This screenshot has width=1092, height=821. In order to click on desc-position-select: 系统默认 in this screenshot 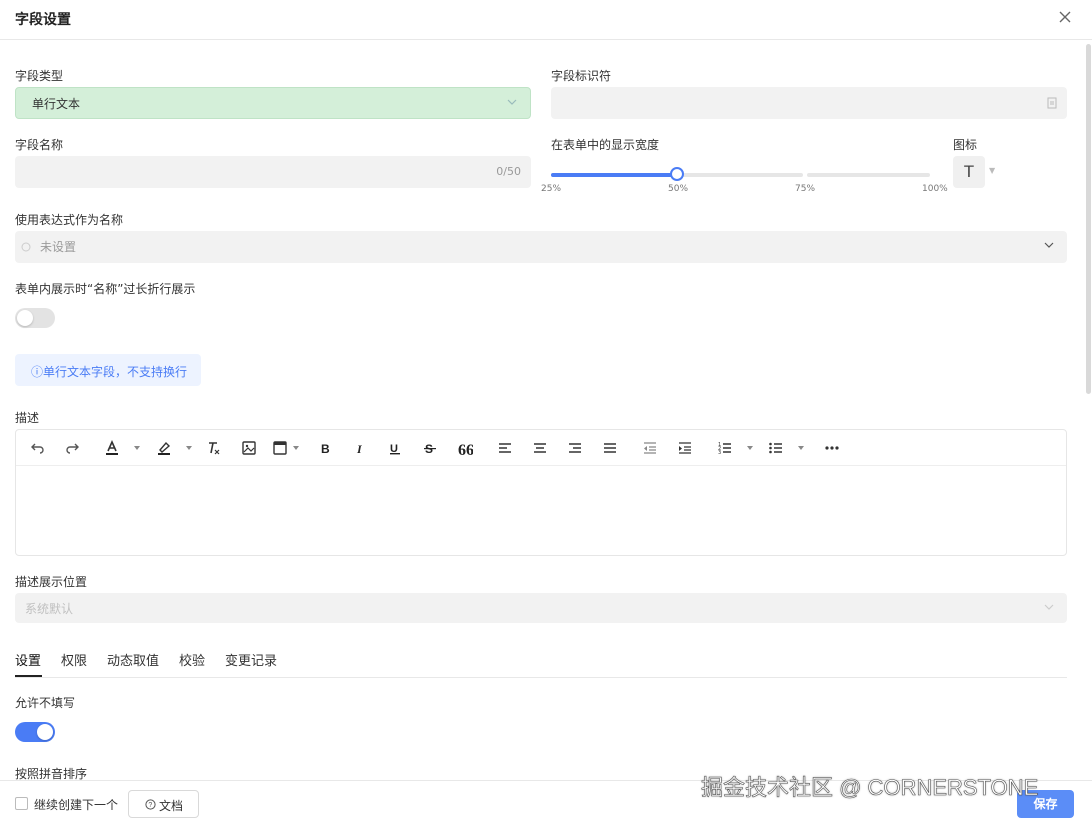, I will do `click(541, 608)`.